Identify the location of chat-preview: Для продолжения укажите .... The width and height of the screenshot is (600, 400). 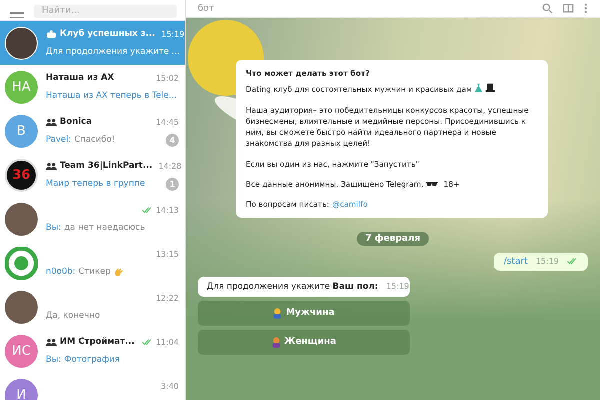
(113, 52).